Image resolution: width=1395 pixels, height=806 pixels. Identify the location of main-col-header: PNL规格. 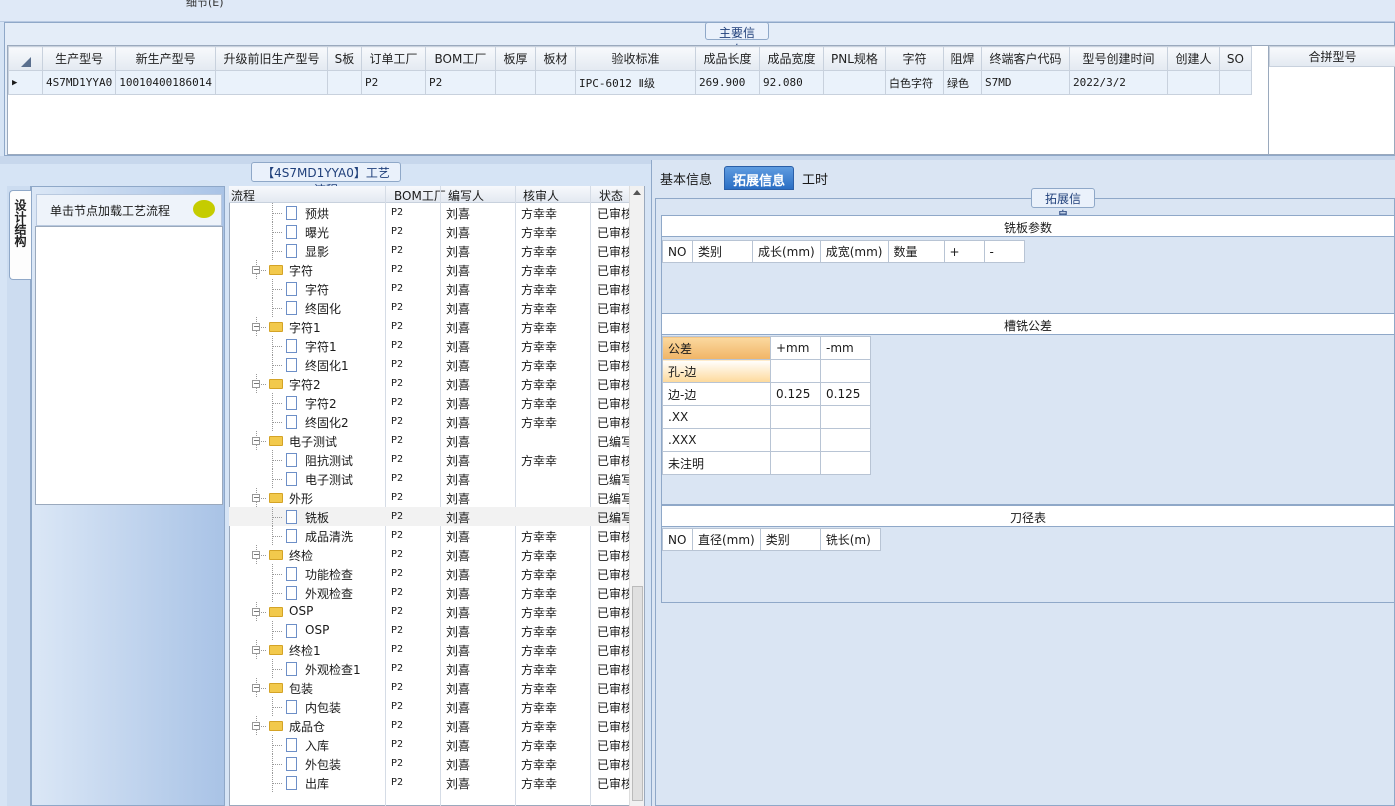
(854, 58).